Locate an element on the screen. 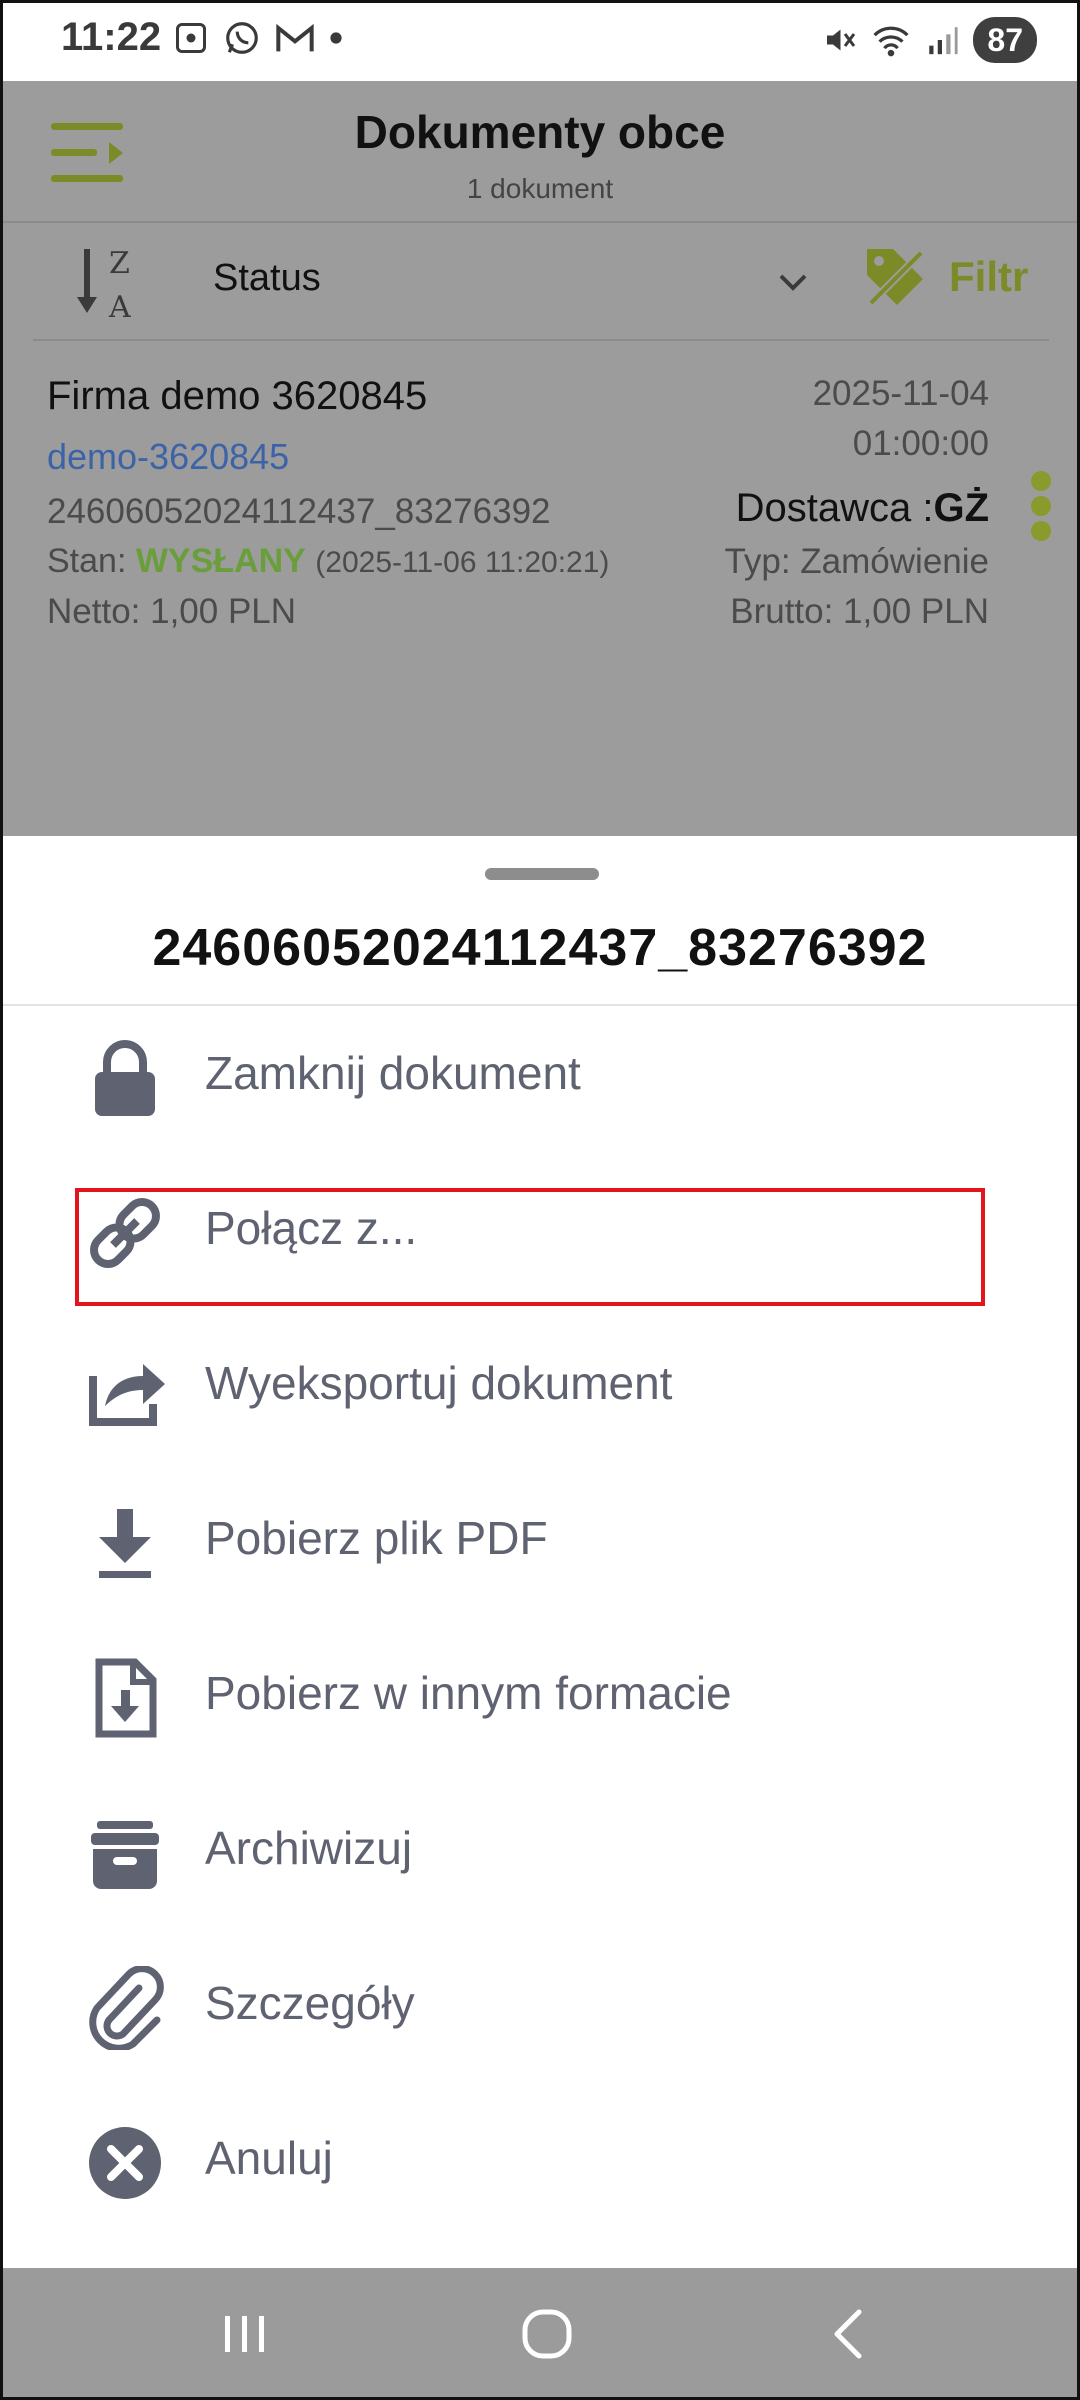  screenshot-icon is located at coordinates (191, 38).